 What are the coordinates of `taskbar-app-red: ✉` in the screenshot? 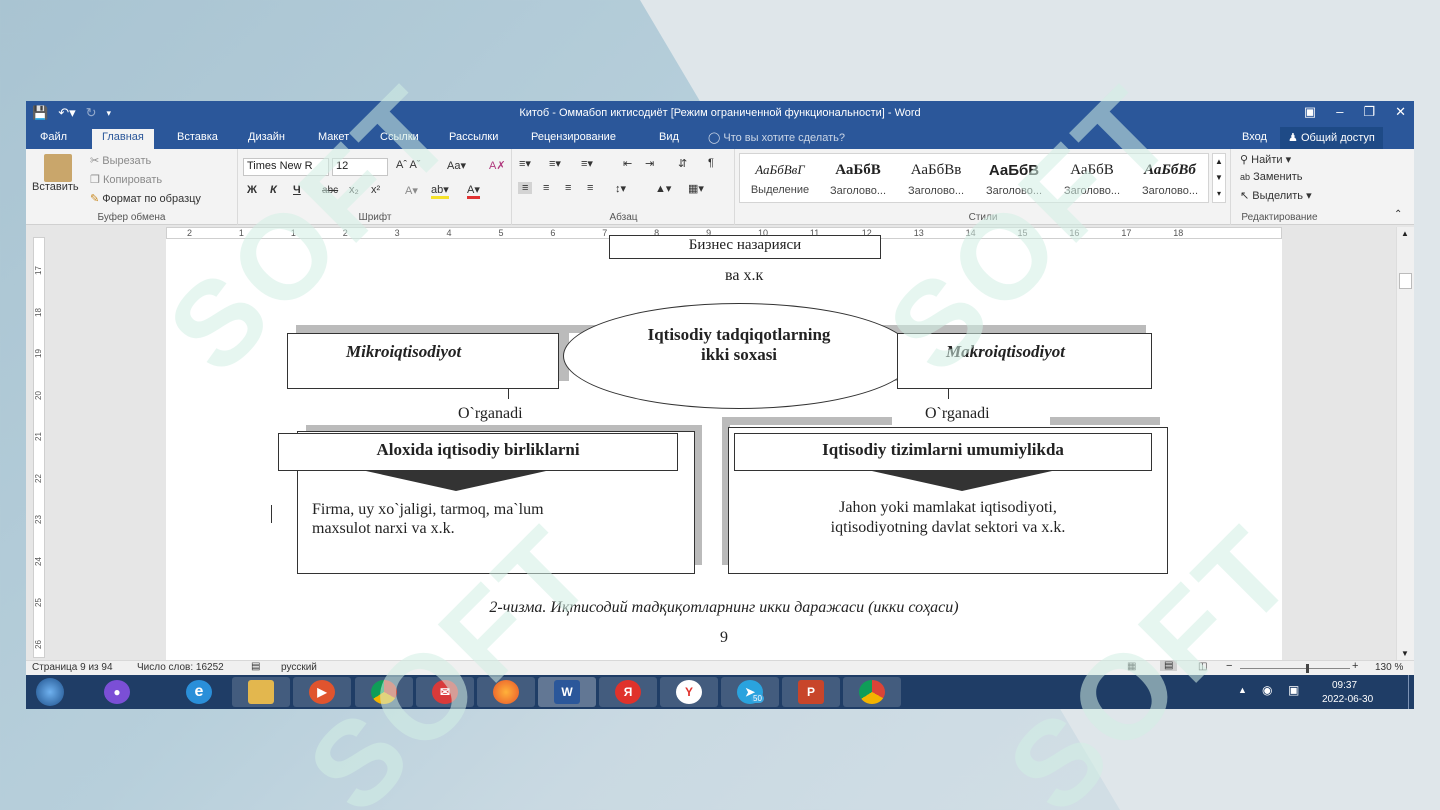 It's located at (445, 692).